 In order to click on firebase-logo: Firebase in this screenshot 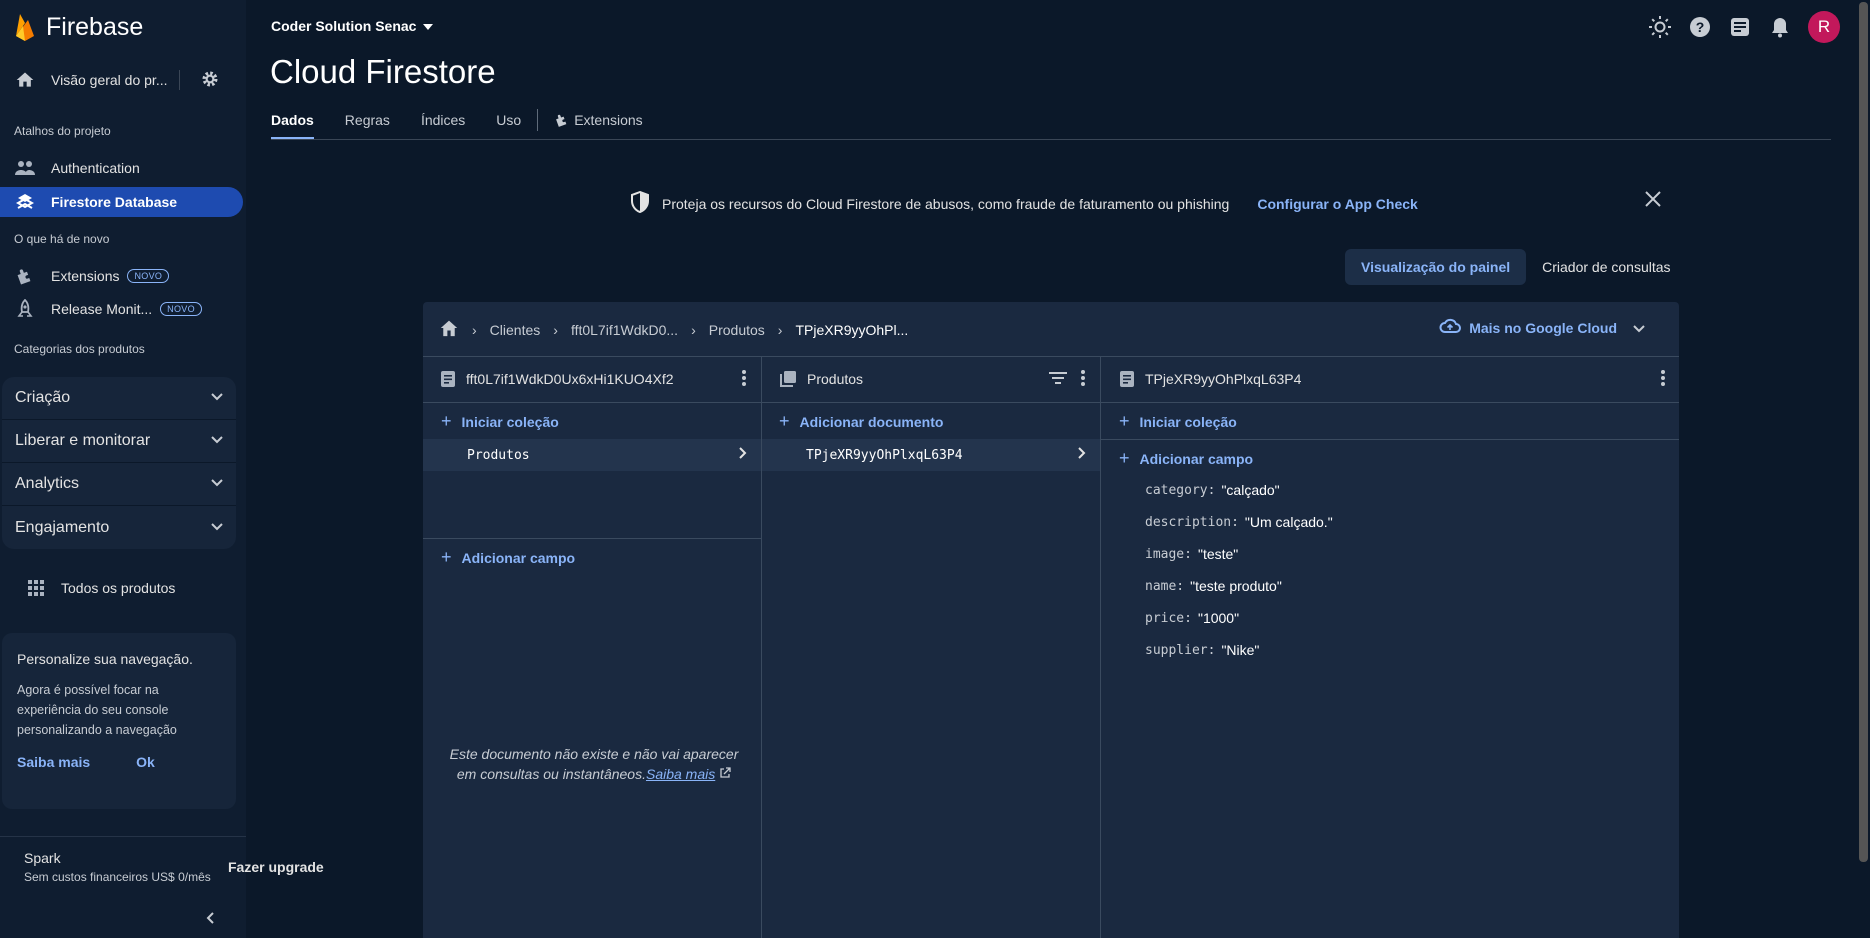, I will do `click(78, 27)`.